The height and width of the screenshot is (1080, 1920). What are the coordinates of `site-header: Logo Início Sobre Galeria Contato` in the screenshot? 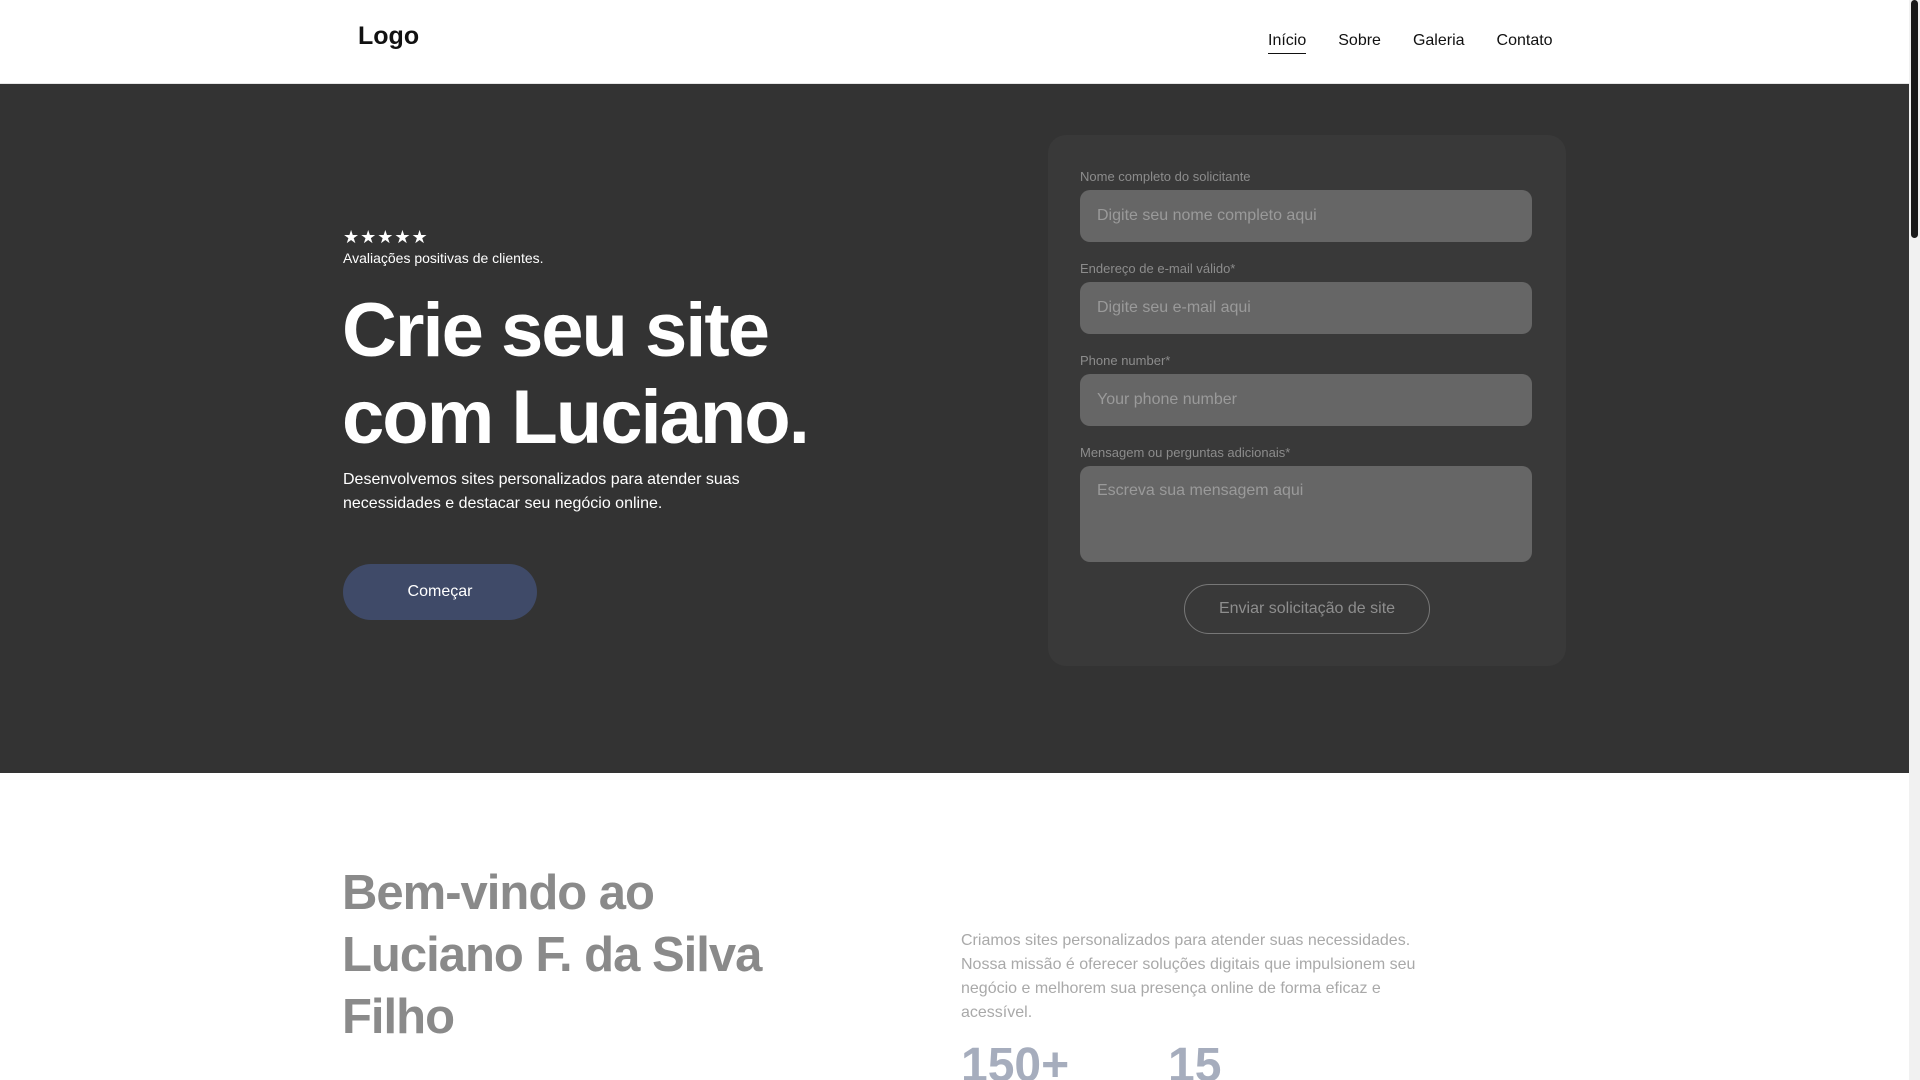 It's located at (954, 42).